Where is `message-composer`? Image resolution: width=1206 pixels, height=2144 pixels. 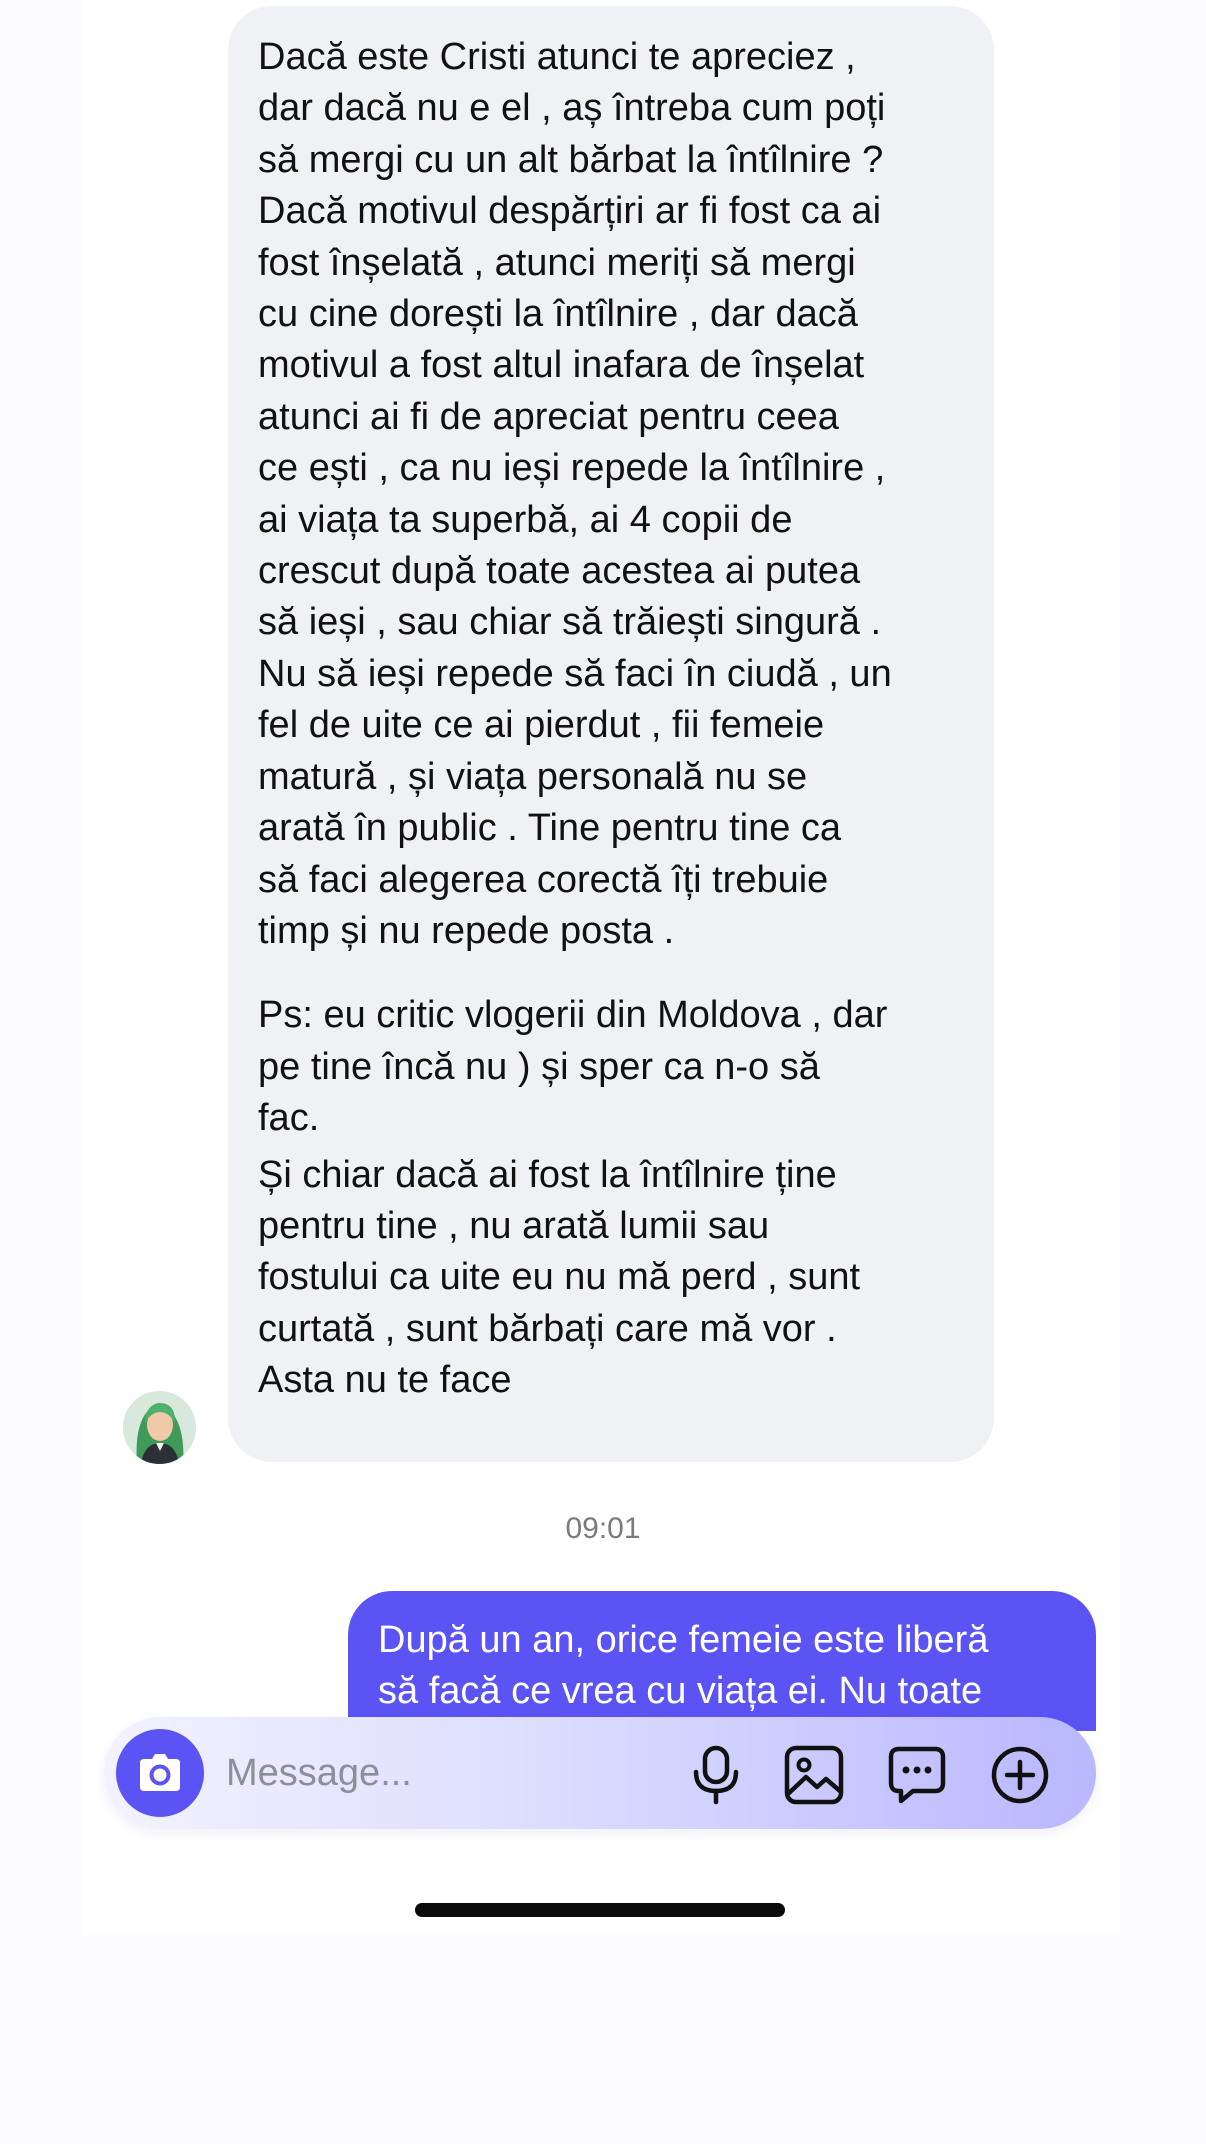 message-composer is located at coordinates (600, 1773).